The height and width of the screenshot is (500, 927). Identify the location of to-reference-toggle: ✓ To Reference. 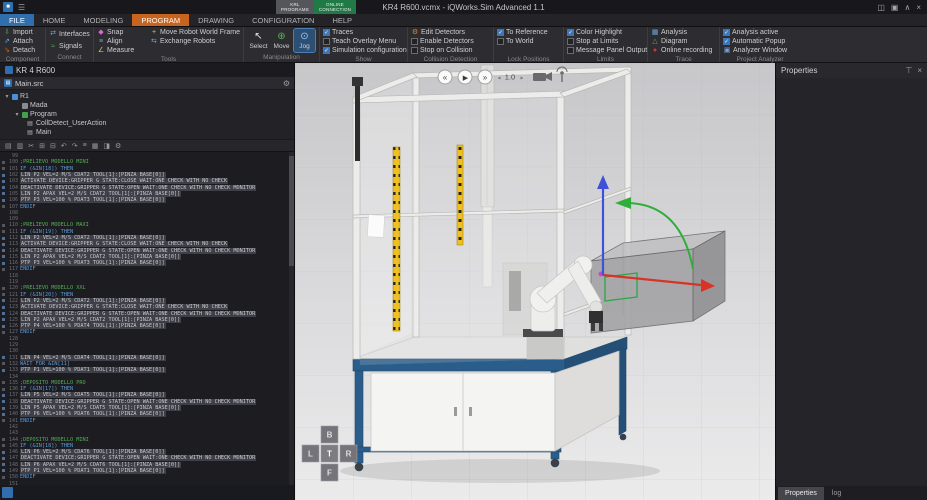
(528, 32).